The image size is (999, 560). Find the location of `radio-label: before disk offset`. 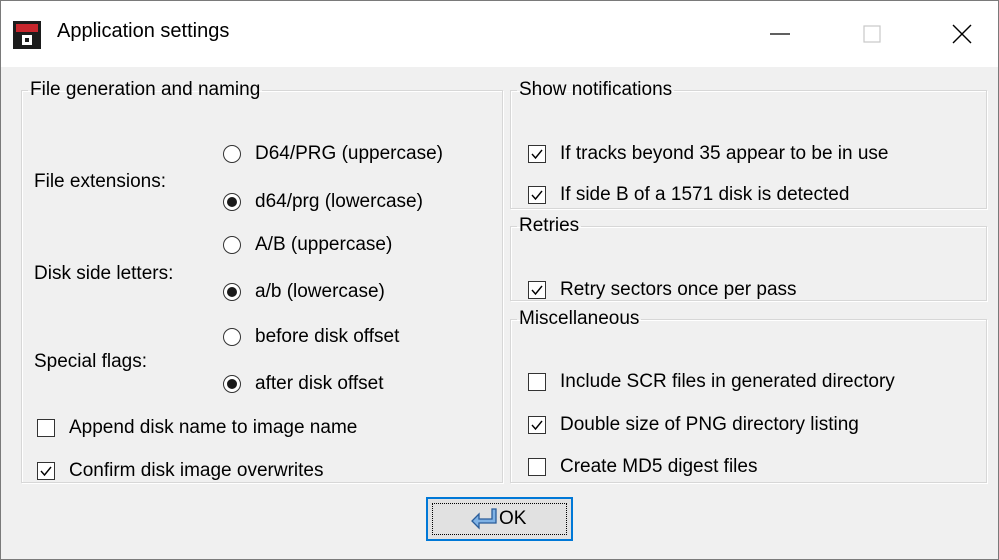

radio-label: before disk offset is located at coordinates (327, 336).